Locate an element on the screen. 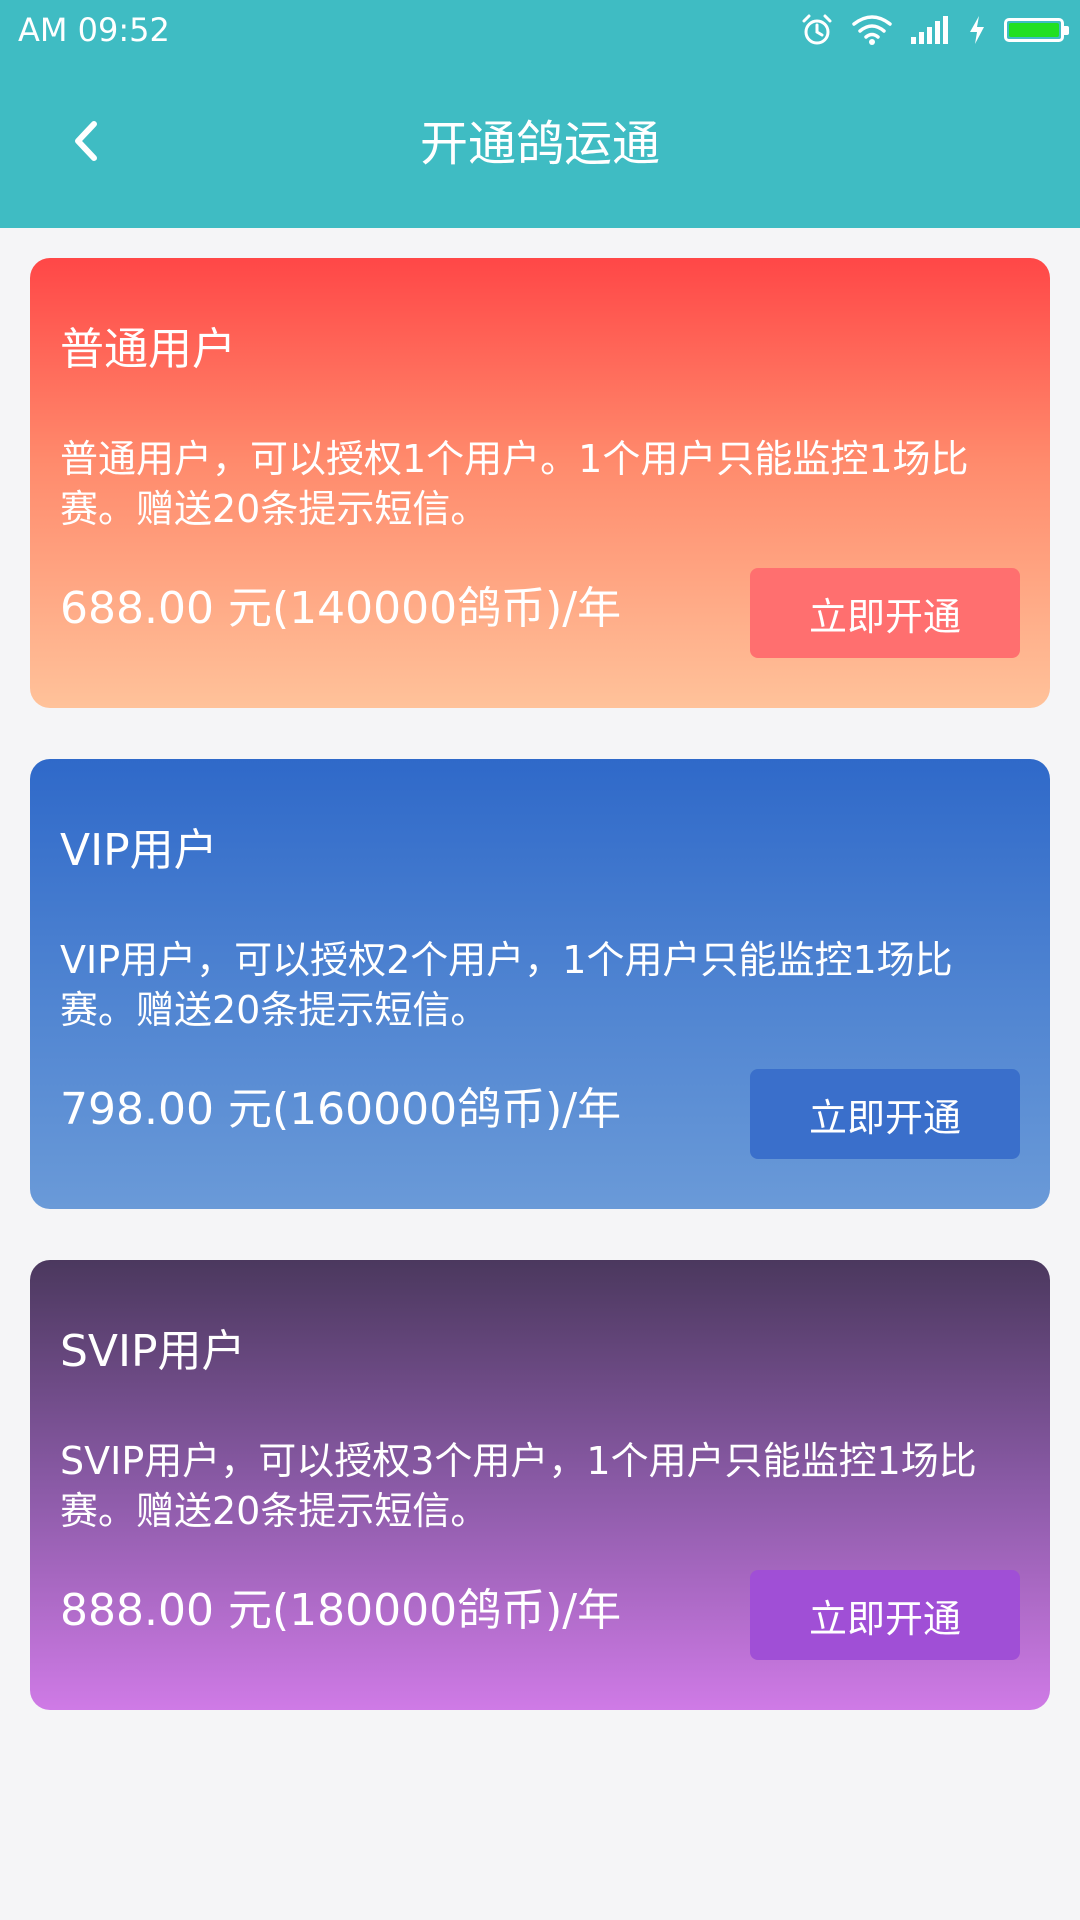 This screenshot has width=1080, height=1920. battery-level is located at coordinates (1034, 30).